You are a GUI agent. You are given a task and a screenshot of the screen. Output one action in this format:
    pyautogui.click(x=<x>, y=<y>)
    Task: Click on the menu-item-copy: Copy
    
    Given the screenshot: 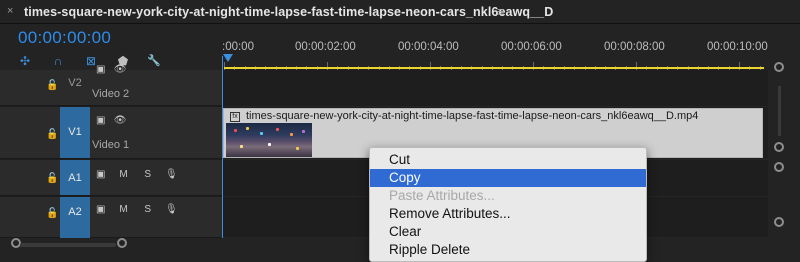 What is the action you would take?
    pyautogui.click(x=508, y=178)
    